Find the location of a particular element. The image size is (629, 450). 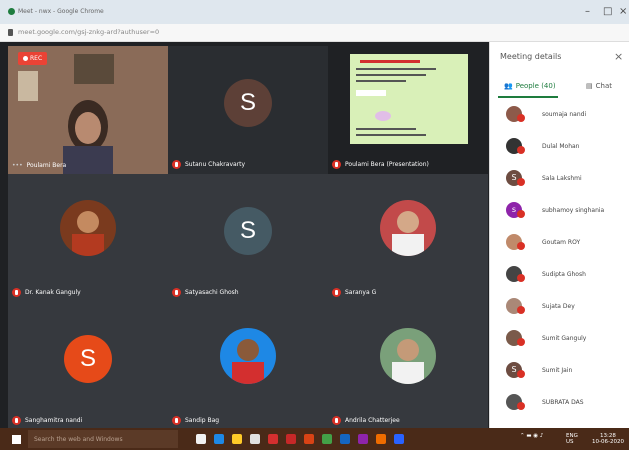

edge-icon is located at coordinates (219, 439).